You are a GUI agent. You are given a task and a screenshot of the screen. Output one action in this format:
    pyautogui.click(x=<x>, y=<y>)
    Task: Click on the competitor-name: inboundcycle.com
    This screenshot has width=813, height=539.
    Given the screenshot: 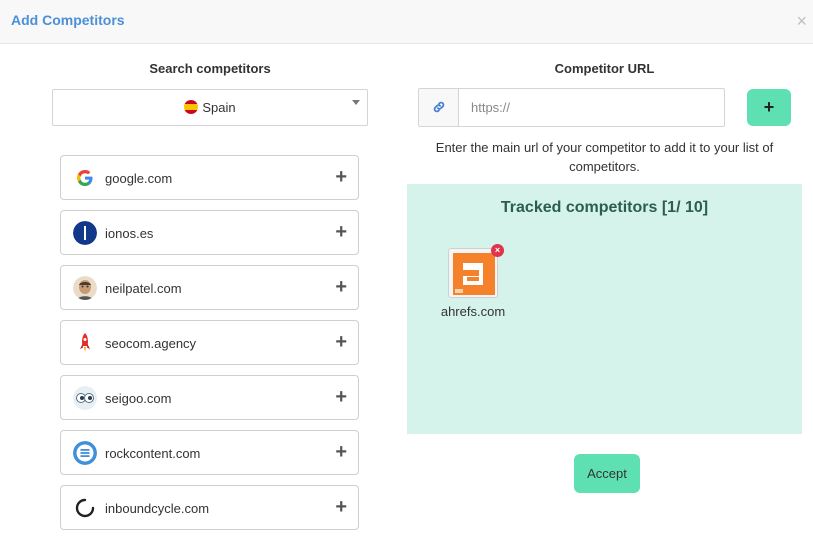 What is the action you would take?
    pyautogui.click(x=157, y=508)
    